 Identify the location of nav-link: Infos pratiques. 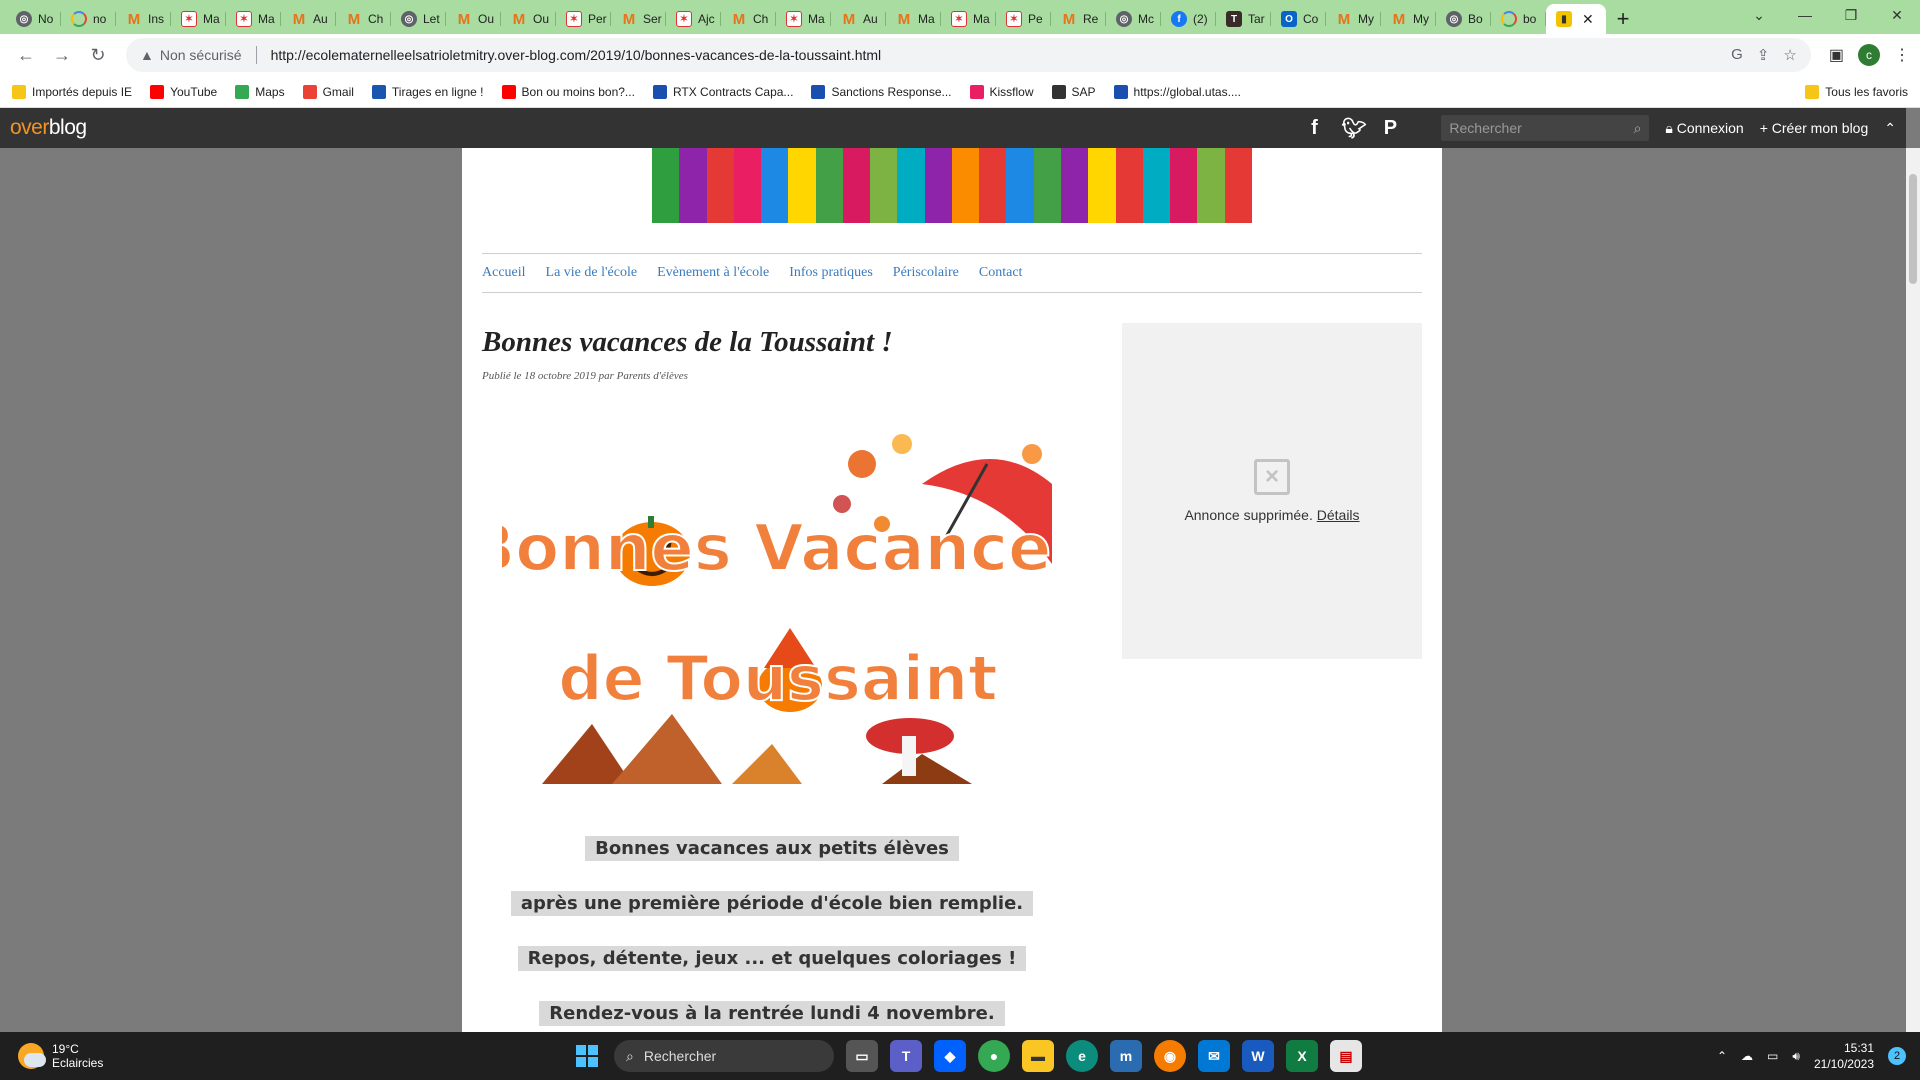
(831, 273).